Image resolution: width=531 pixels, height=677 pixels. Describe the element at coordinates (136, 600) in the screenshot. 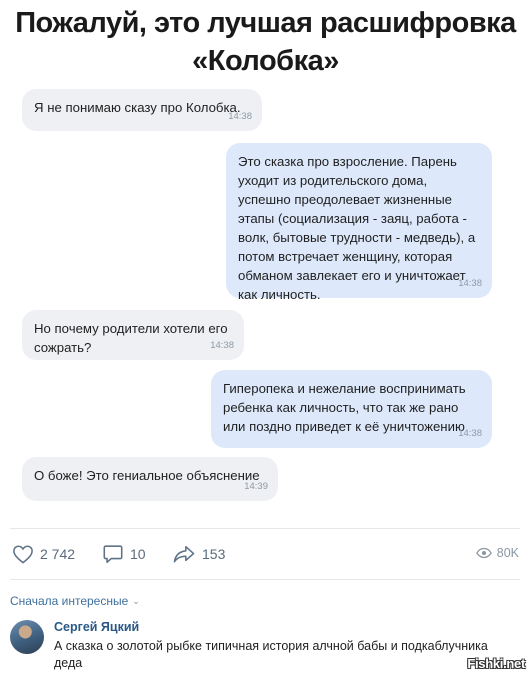

I see `chevron-down-icon: ⌄` at that location.